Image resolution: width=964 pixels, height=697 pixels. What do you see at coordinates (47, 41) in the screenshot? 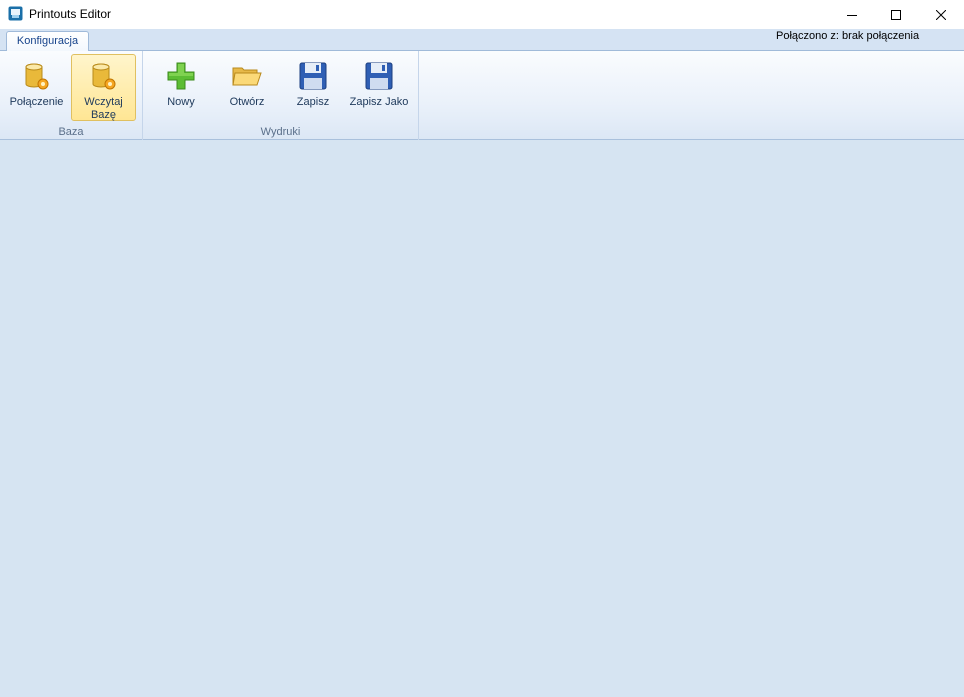
I see `tab-konfiguracja: Konfiguracja` at bounding box center [47, 41].